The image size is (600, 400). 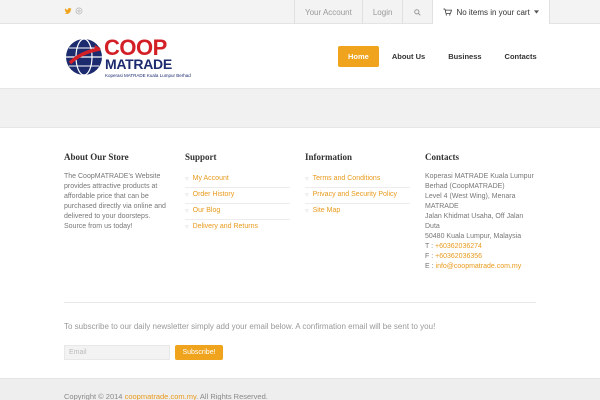 What do you see at coordinates (355, 195) in the screenshot?
I see `info-link-privacy: Privacy and Security Policy` at bounding box center [355, 195].